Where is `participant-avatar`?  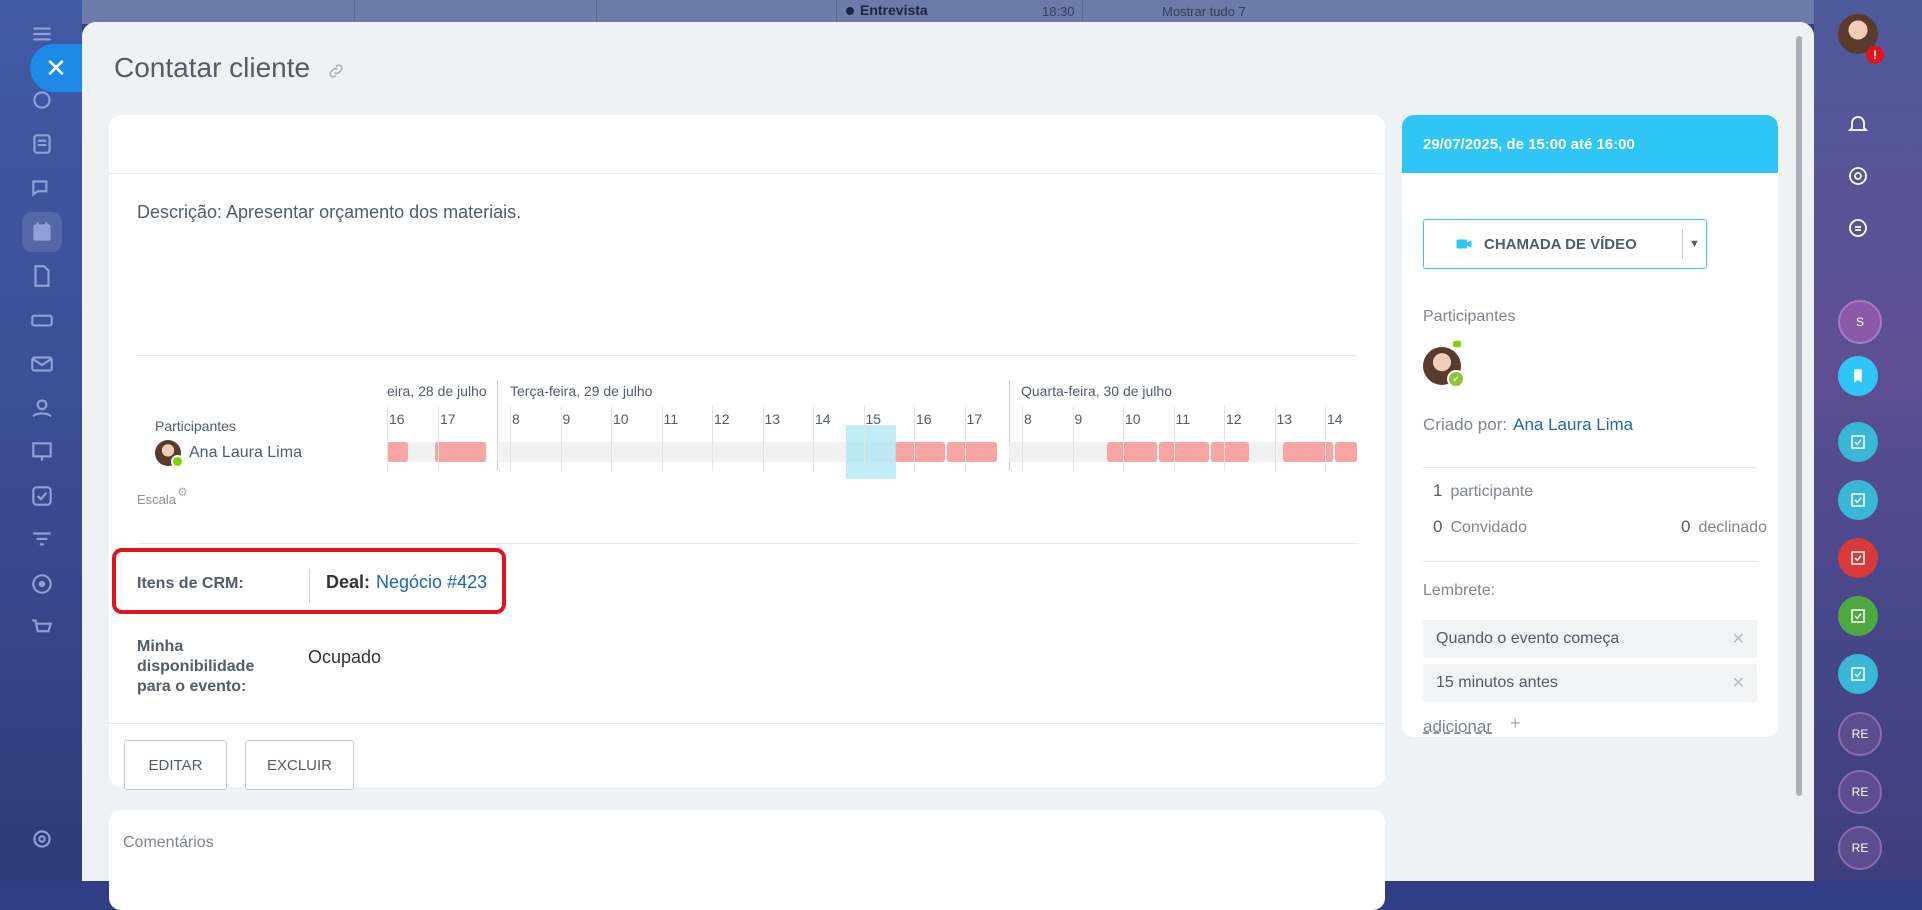
participant-avatar is located at coordinates (169, 454).